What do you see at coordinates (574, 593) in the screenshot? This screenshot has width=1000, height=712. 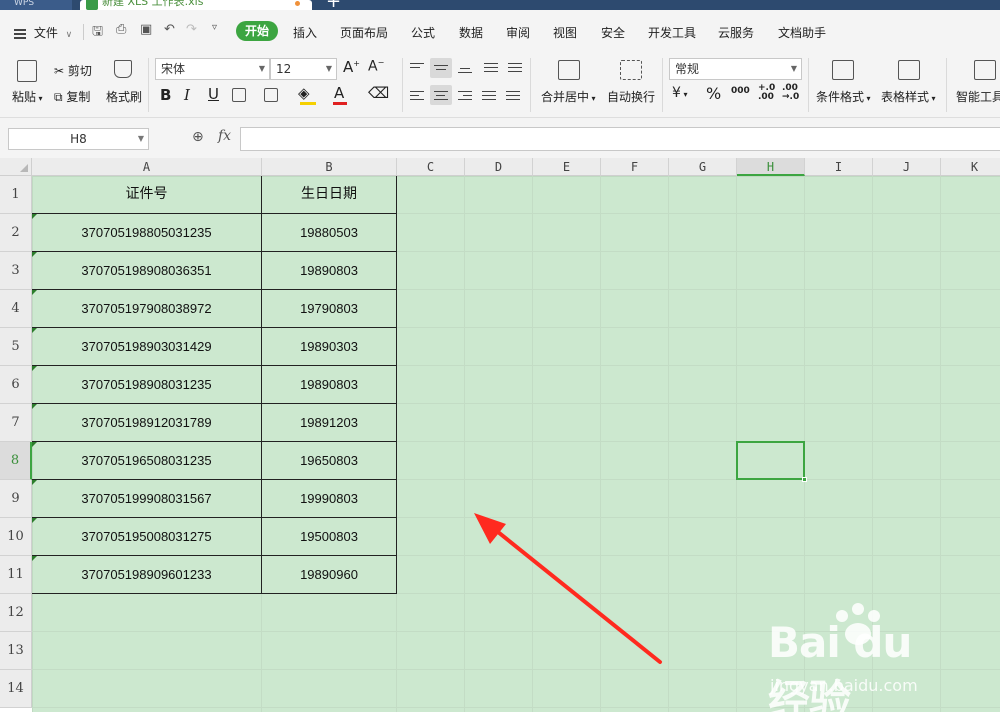 I see `red-arrow-shaft` at bounding box center [574, 593].